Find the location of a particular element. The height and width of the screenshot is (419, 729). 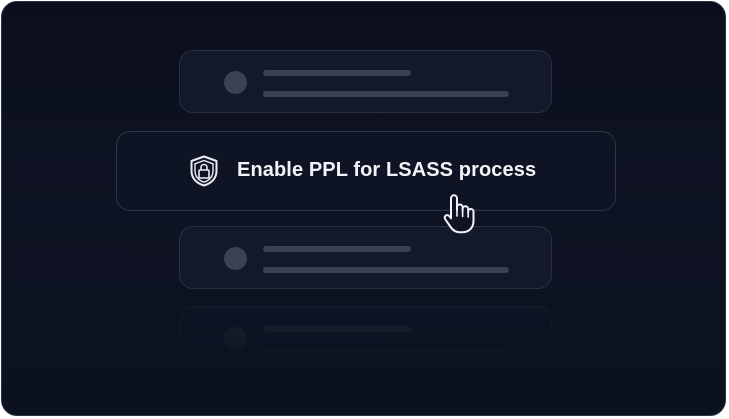

action-label: Enable PPL for LSASS process is located at coordinates (387, 170).